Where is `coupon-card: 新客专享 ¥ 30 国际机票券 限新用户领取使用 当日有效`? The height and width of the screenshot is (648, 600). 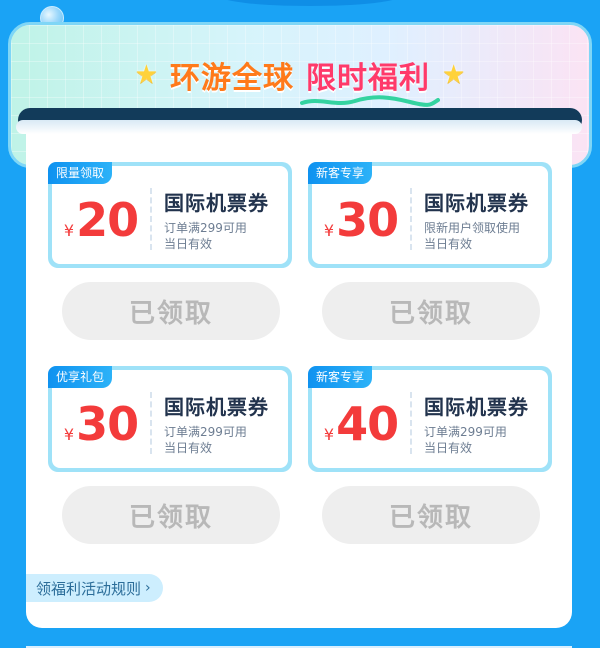
coupon-card: 新客专享 ¥ 30 国际机票券 限新用户领取使用 当日有效 is located at coordinates (430, 215).